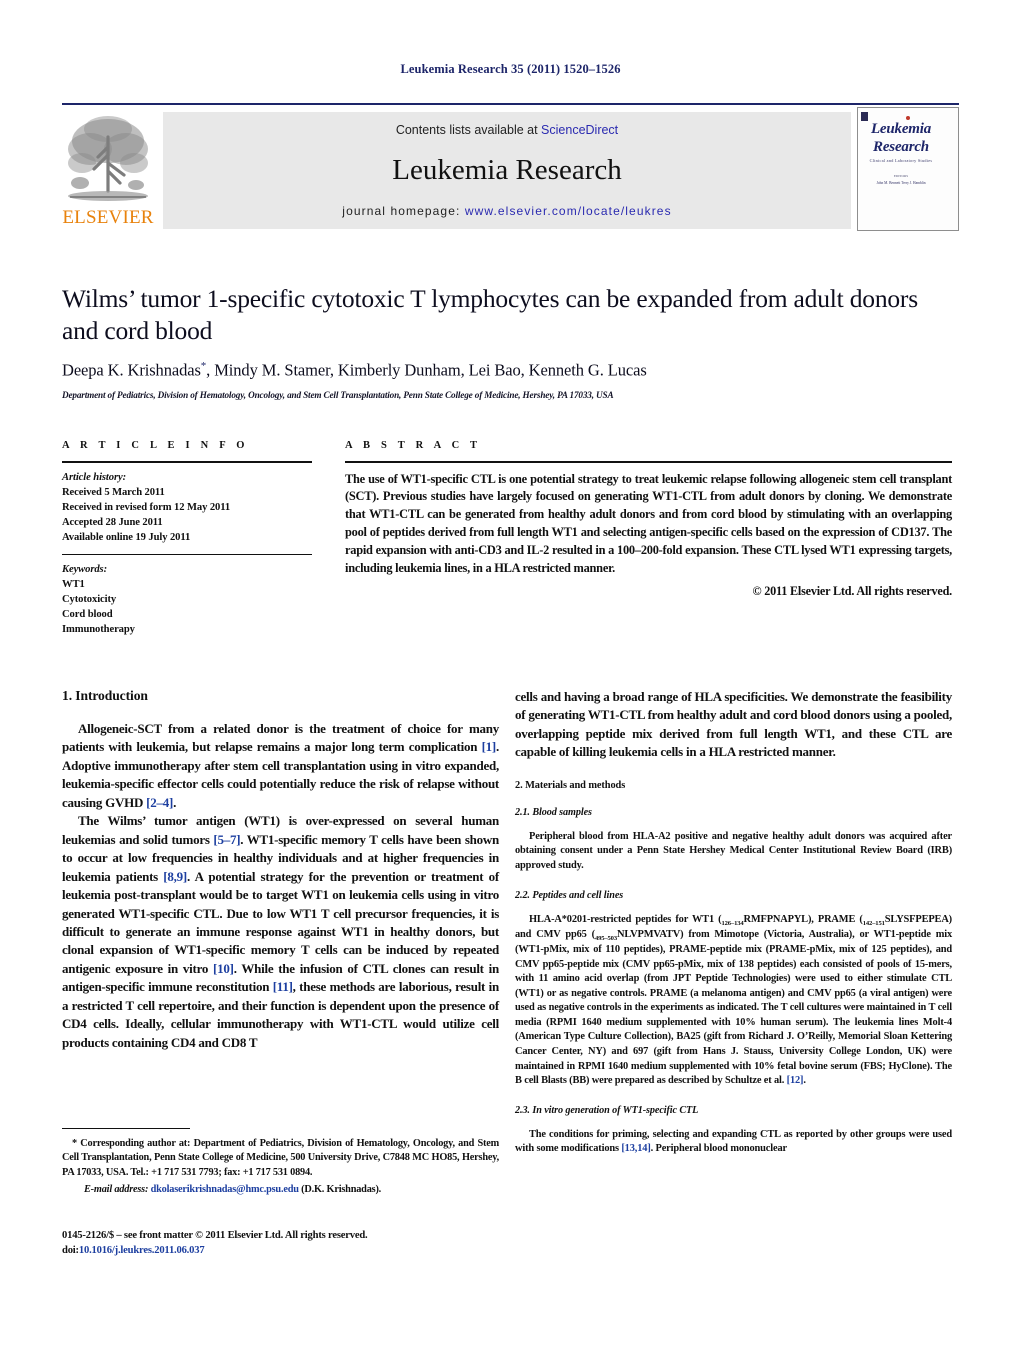 This screenshot has width=1021, height=1351. What do you see at coordinates (510, 69) in the screenshot?
I see `running-head: Leukemia Research 35 (2011) 1520–1526` at bounding box center [510, 69].